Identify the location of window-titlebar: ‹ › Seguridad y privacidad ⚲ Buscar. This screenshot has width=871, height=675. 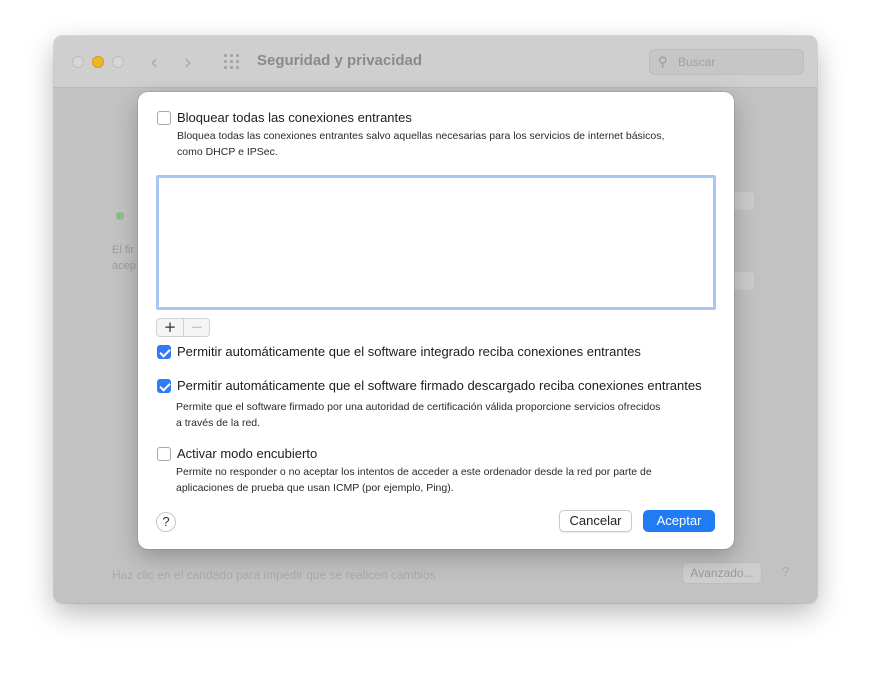
(435, 62).